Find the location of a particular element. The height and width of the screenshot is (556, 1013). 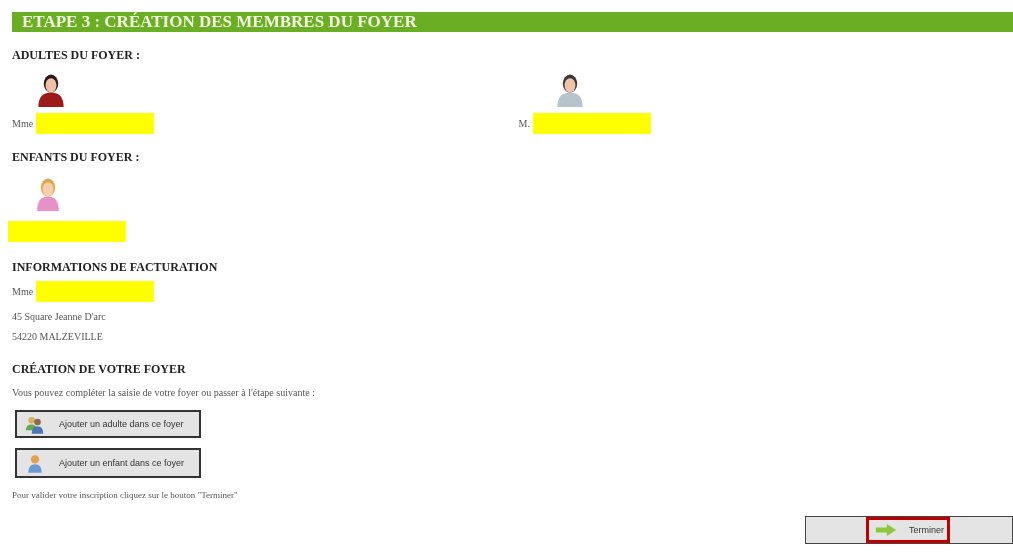

finish-button: Terminer is located at coordinates (909, 530).